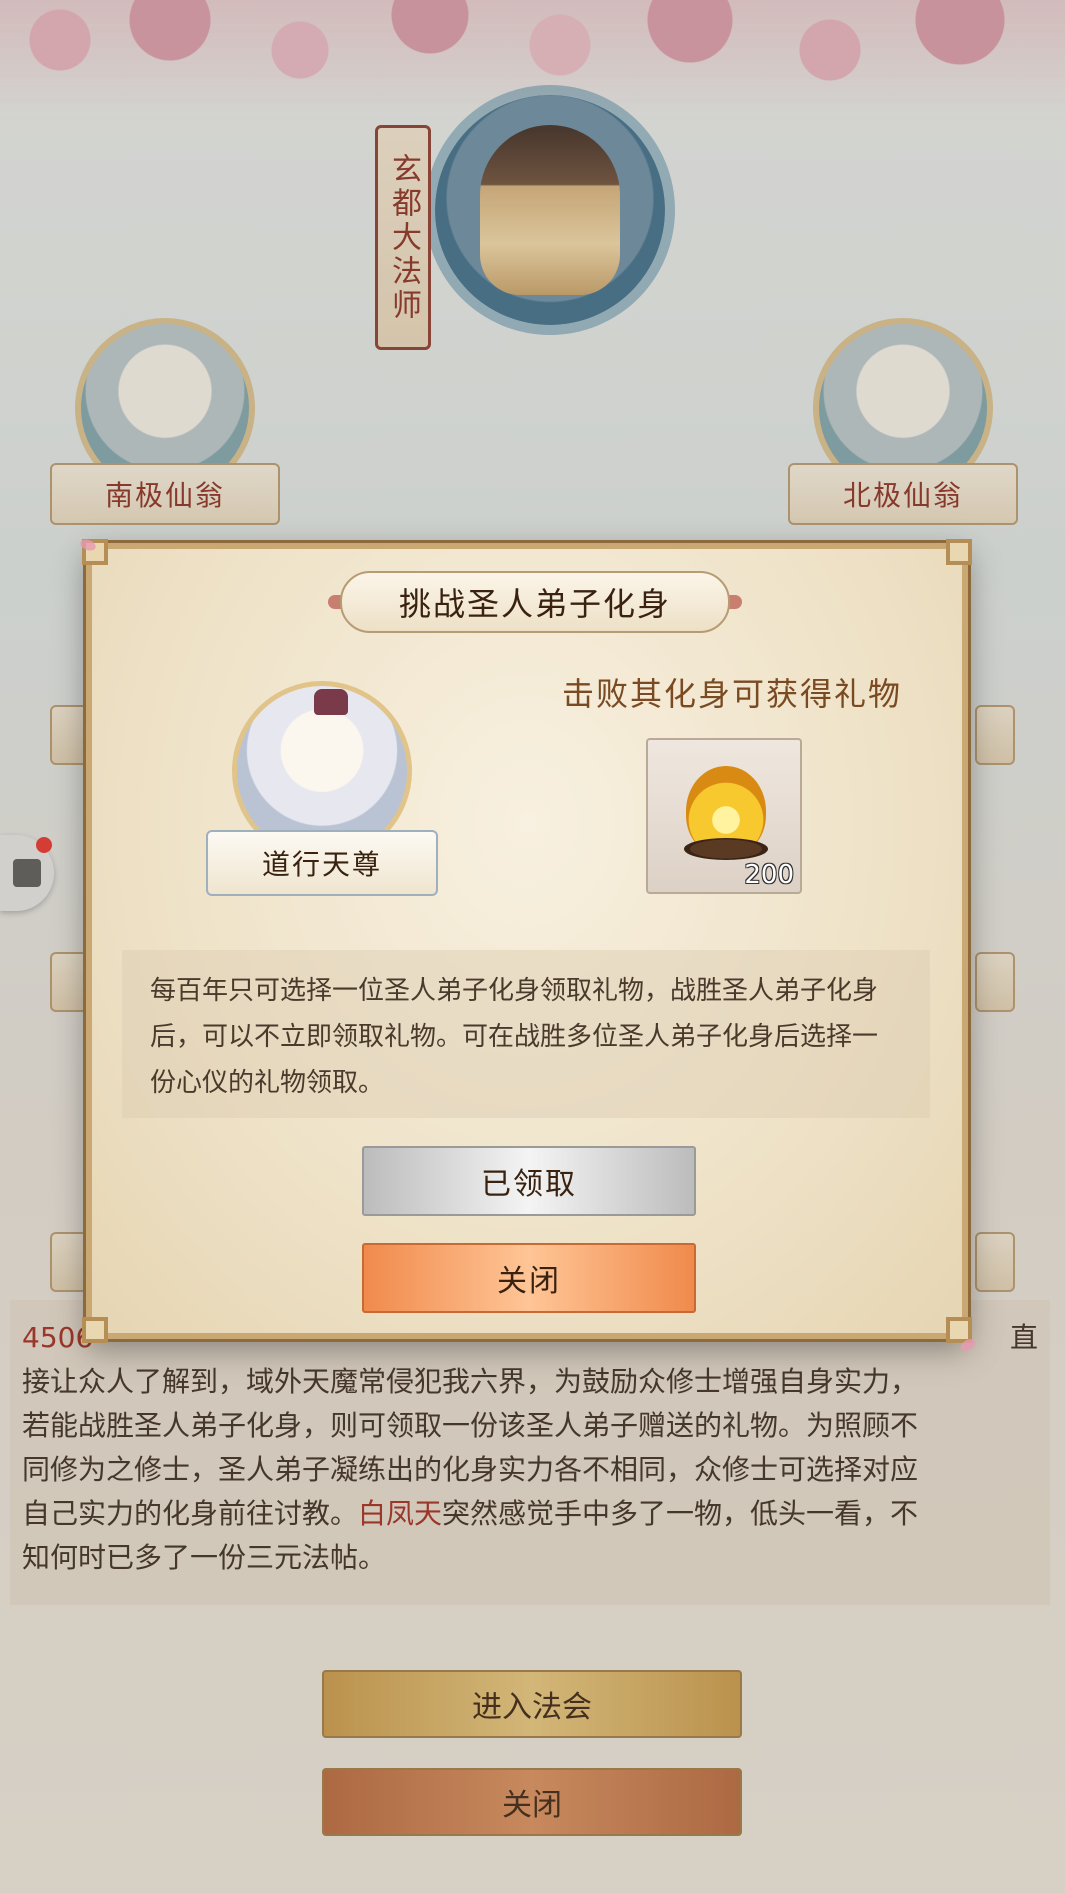 The width and height of the screenshot is (1065, 1893). Describe the element at coordinates (535, 602) in the screenshot. I see `dialog-title: 挑战圣人弟子化身` at that location.